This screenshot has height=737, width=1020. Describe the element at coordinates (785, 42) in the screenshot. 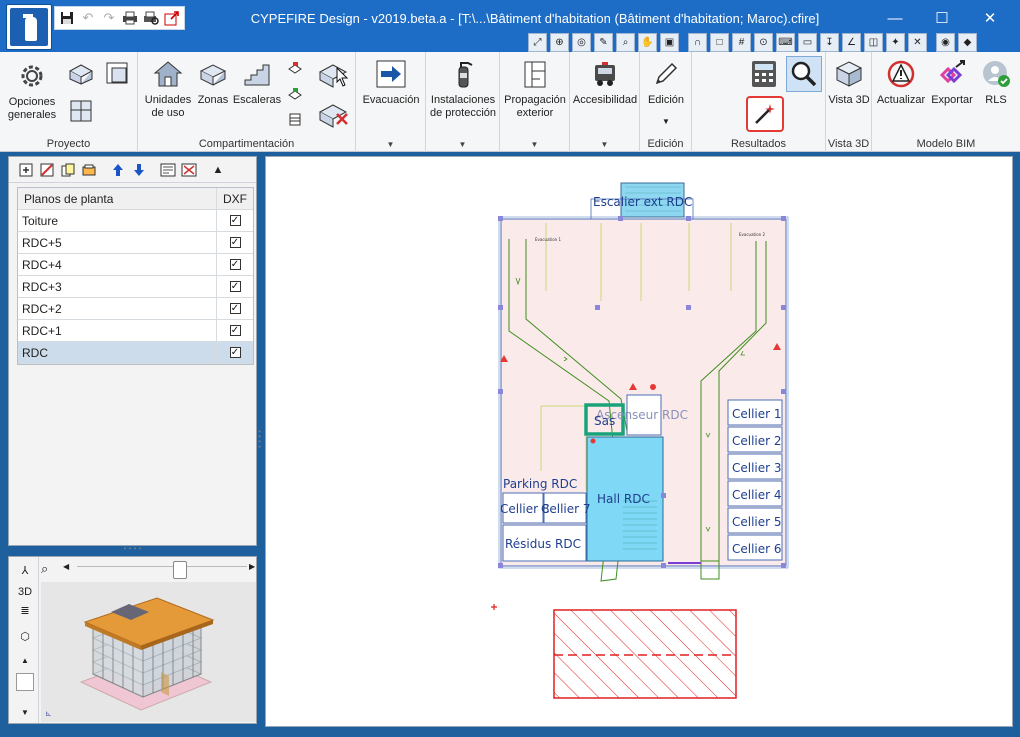

I see `keyboard-icon: ⌨` at that location.